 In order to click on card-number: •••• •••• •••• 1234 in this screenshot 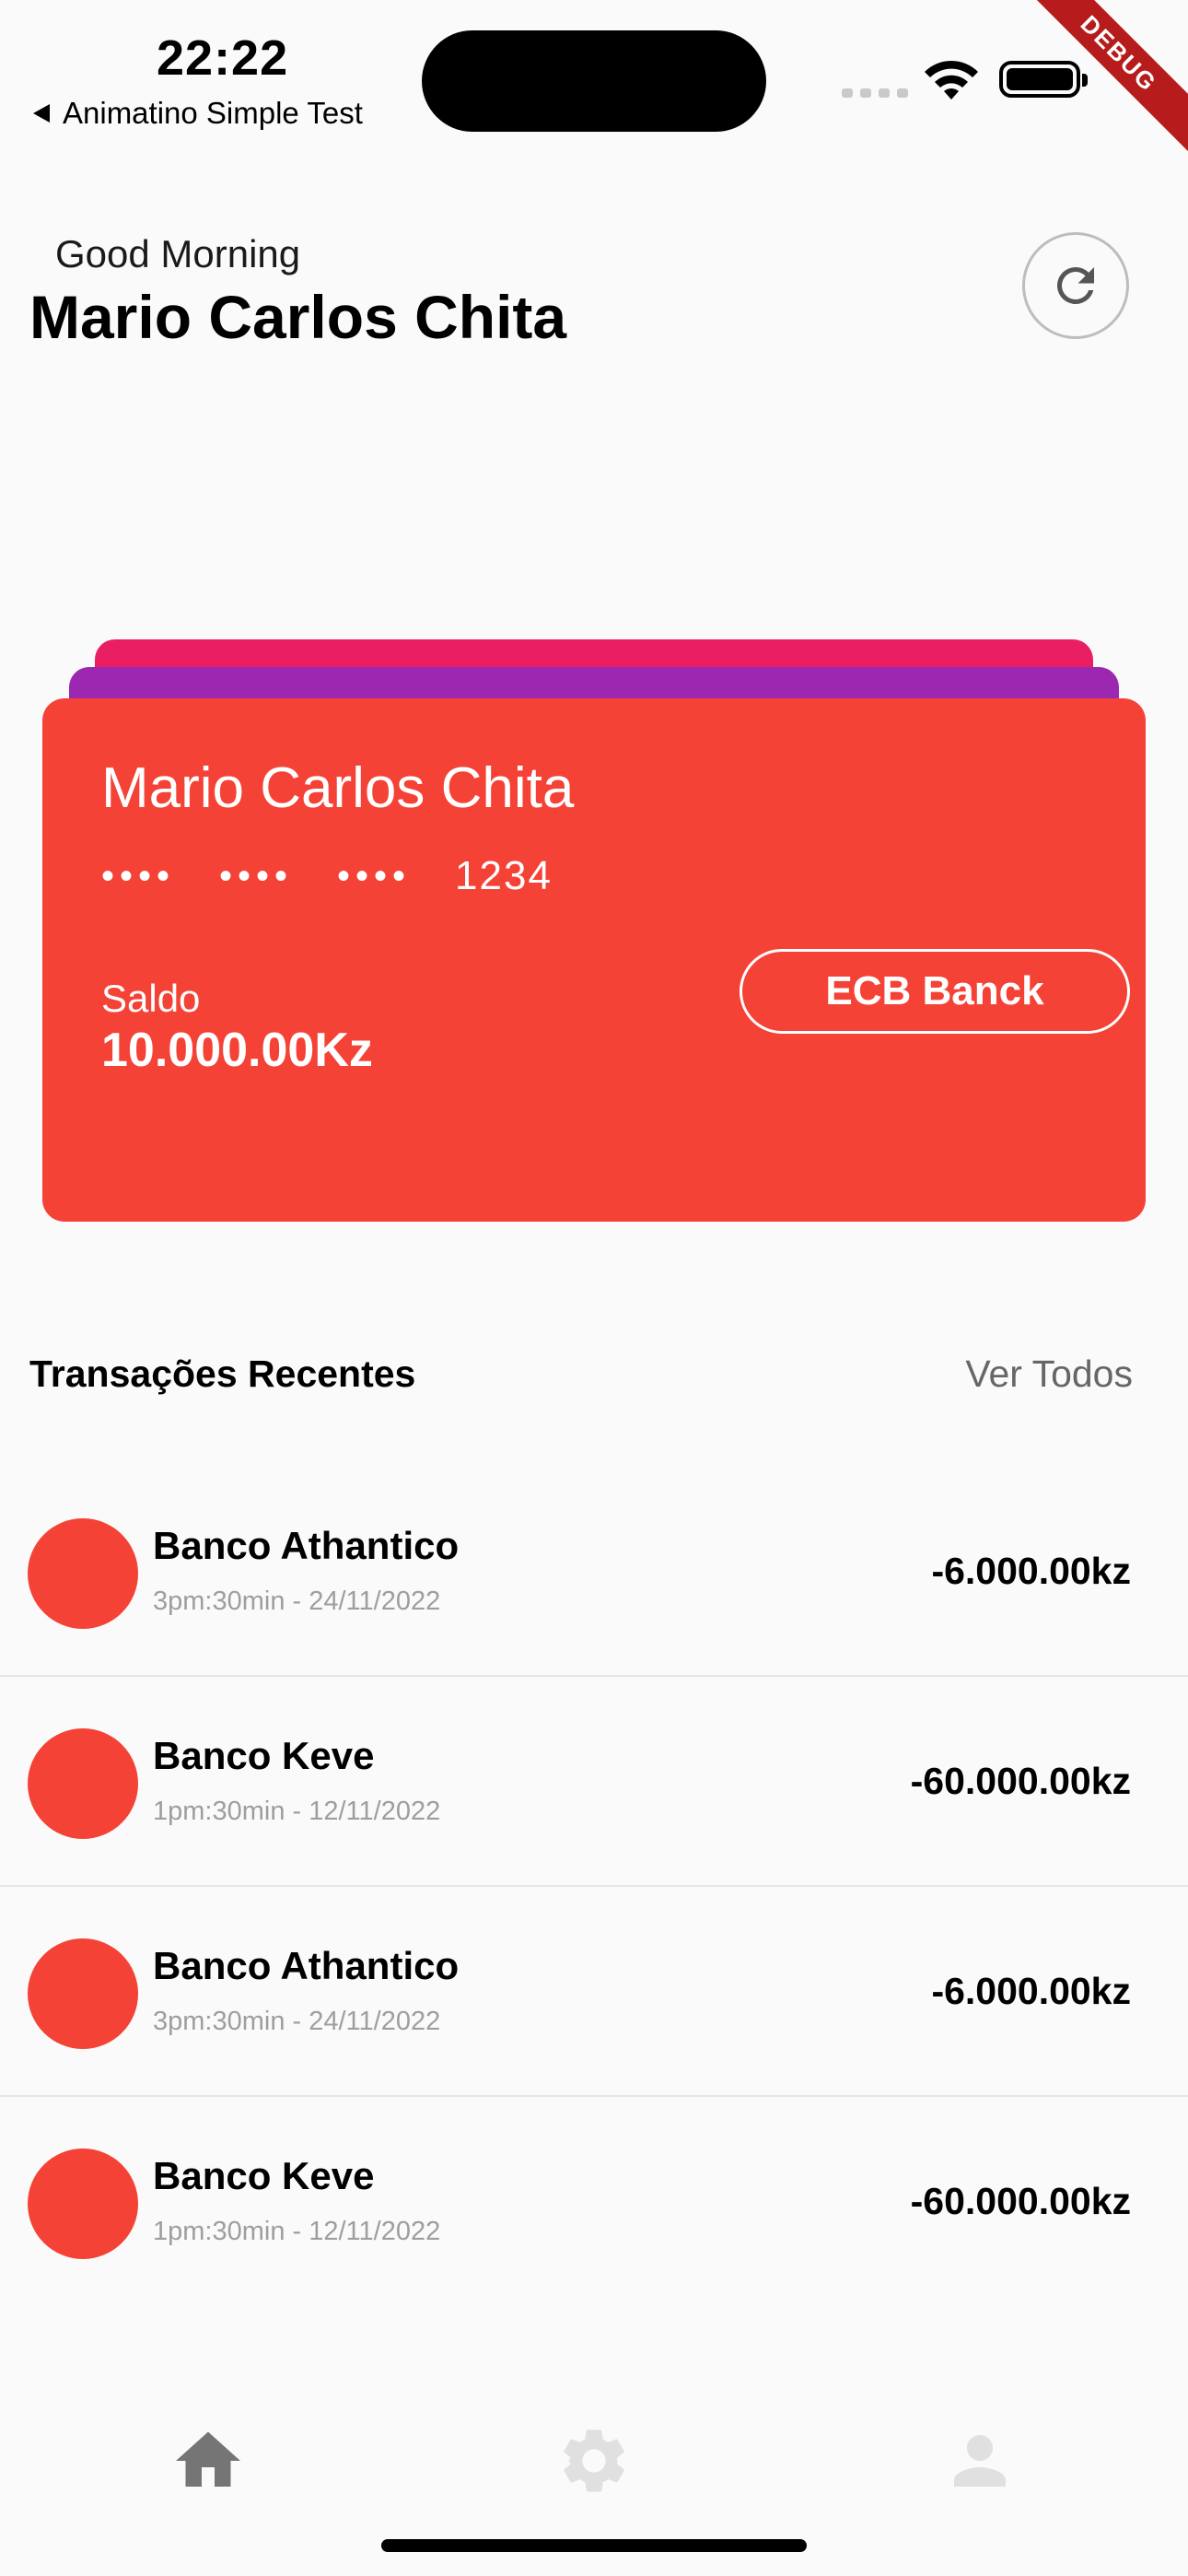, I will do `click(327, 876)`.